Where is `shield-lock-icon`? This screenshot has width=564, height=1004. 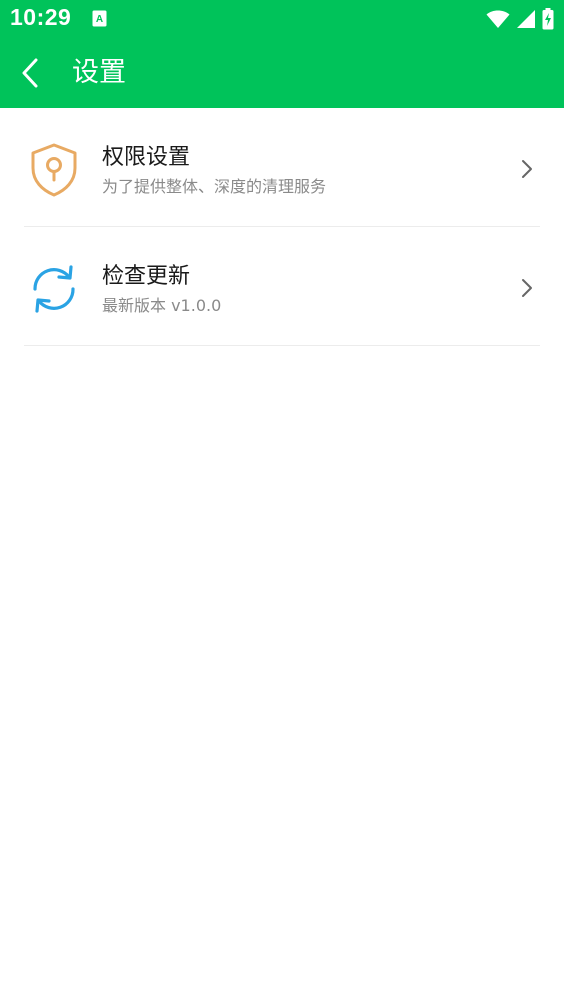 shield-lock-icon is located at coordinates (54, 170).